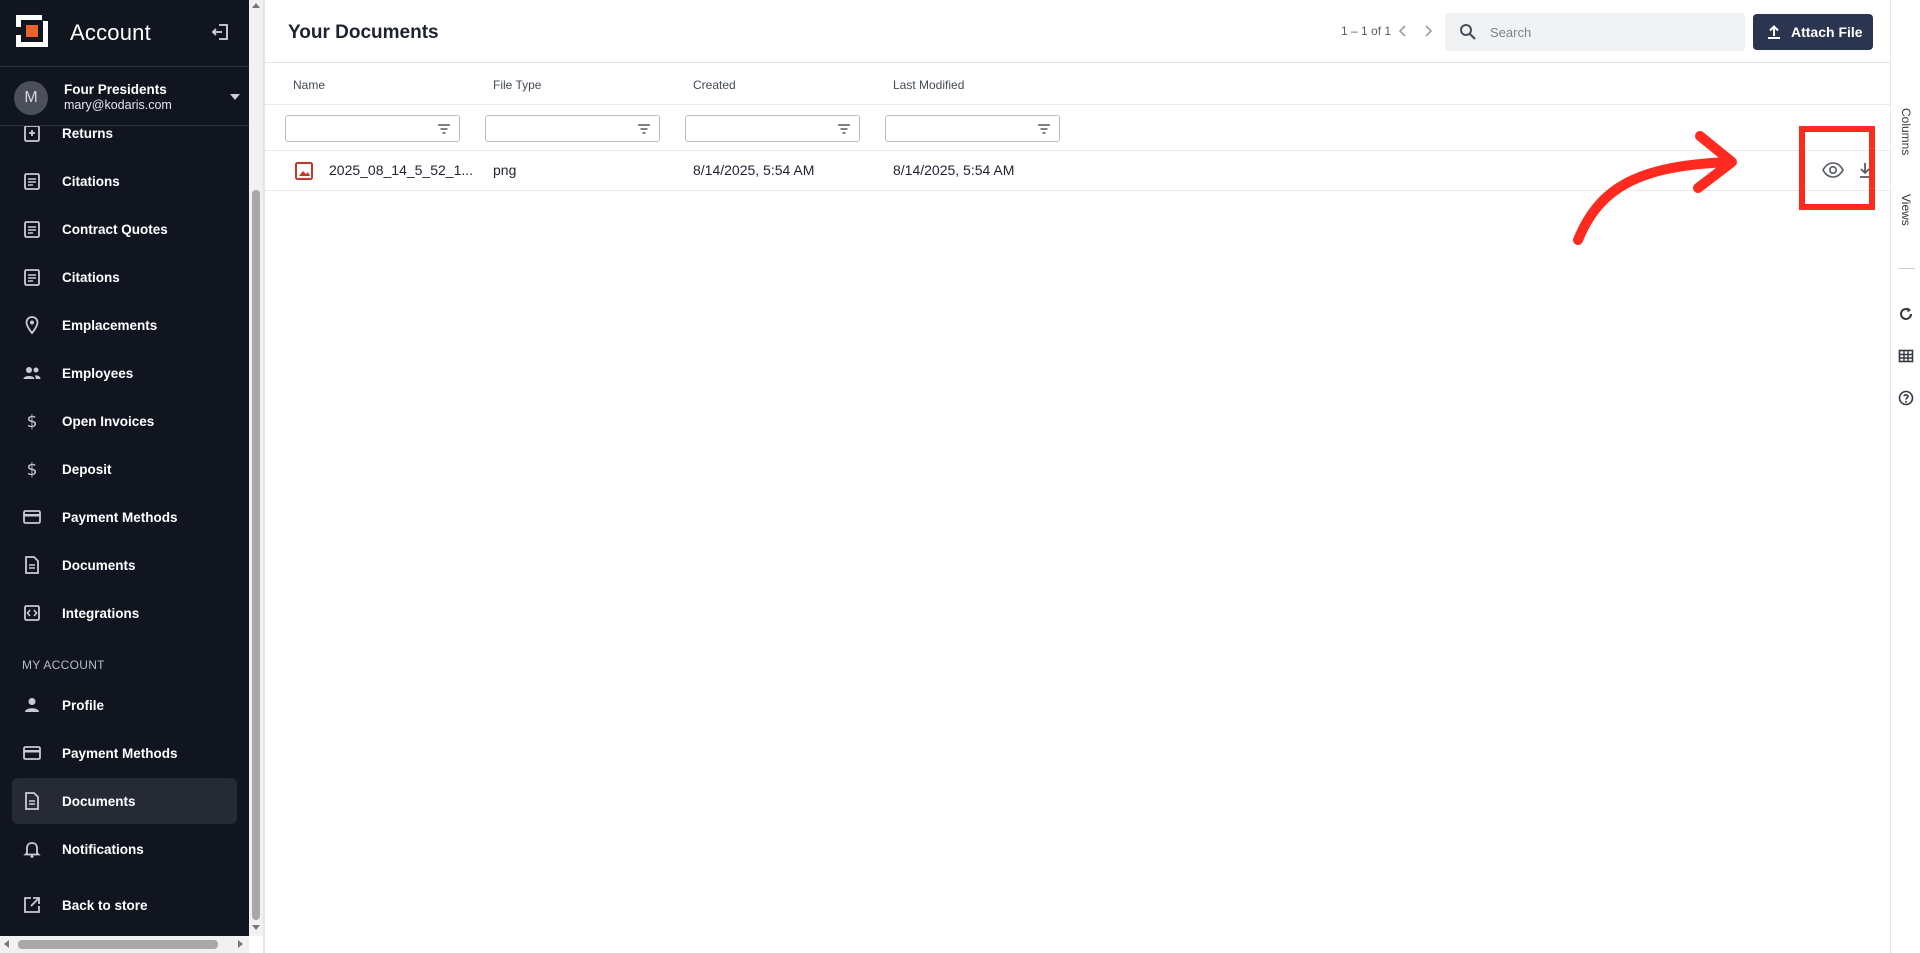 The image size is (1920, 953). Describe the element at coordinates (1905, 131) in the screenshot. I see `tab-columns: Columns` at that location.